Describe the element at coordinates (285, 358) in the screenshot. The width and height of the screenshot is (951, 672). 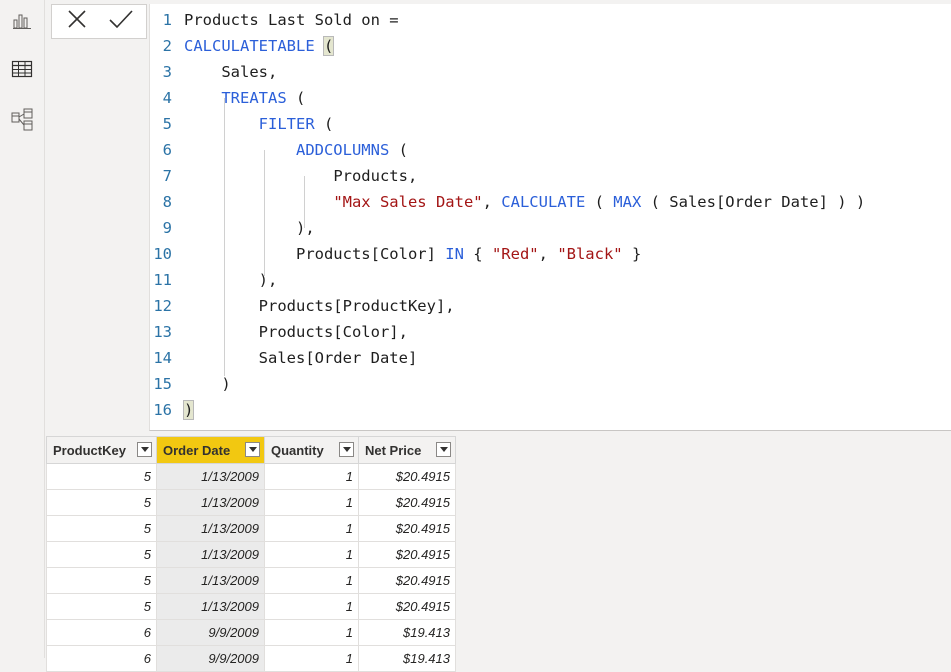
I see `code-line-14: 14 Sales[Order Date]` at that location.